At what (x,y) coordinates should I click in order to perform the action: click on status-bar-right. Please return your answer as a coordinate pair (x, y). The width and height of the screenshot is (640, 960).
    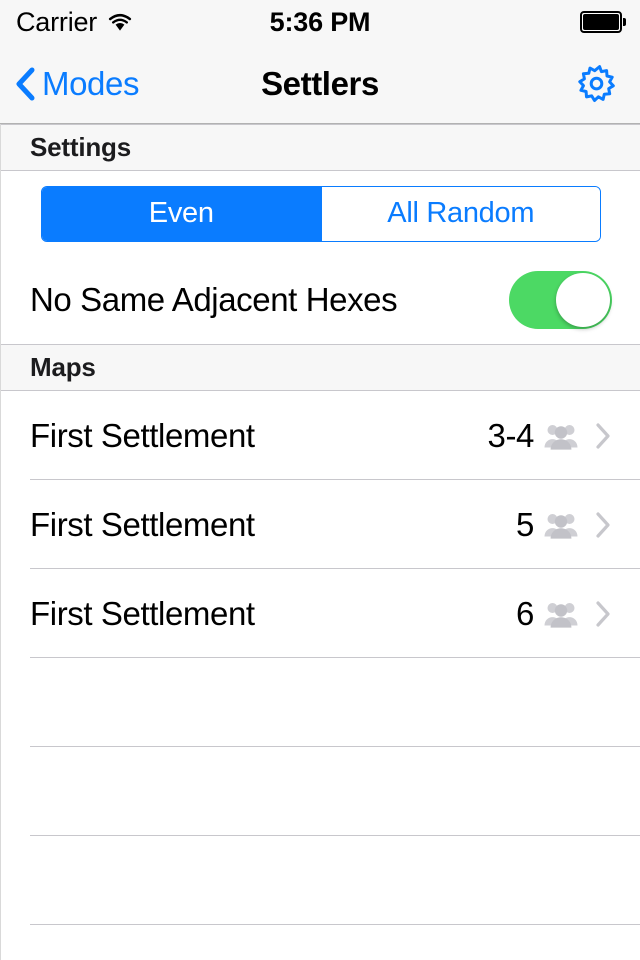
    Looking at the image, I should click on (603, 22).